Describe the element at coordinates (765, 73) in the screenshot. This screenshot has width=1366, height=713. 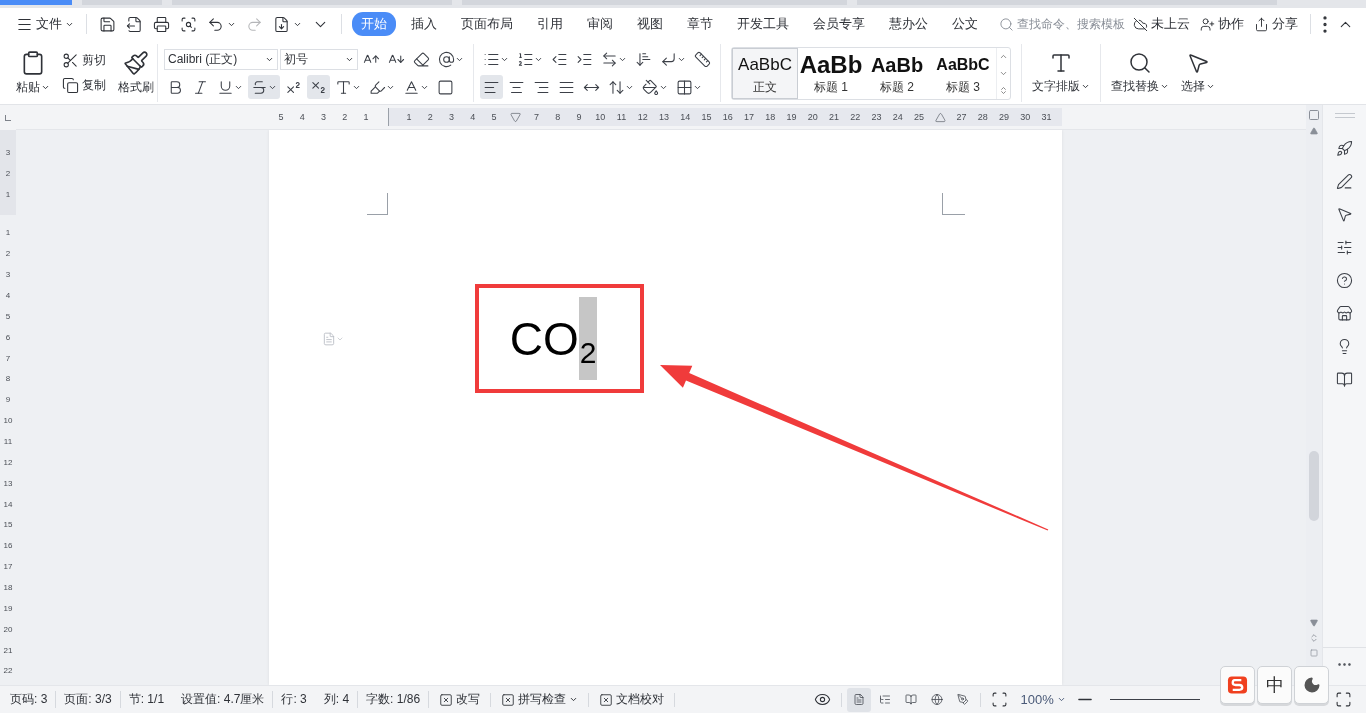
I see `style-card: AaBbC 正文` at that location.